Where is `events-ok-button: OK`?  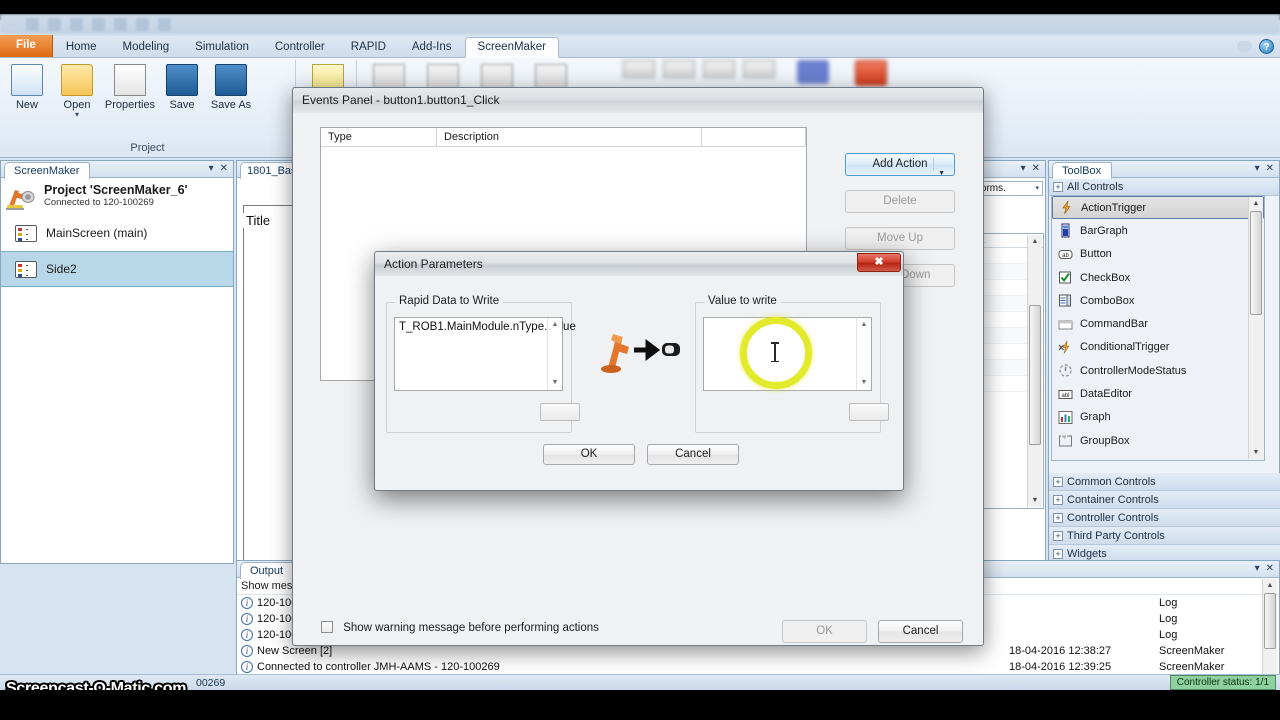
events-ok-button: OK is located at coordinates (824, 631).